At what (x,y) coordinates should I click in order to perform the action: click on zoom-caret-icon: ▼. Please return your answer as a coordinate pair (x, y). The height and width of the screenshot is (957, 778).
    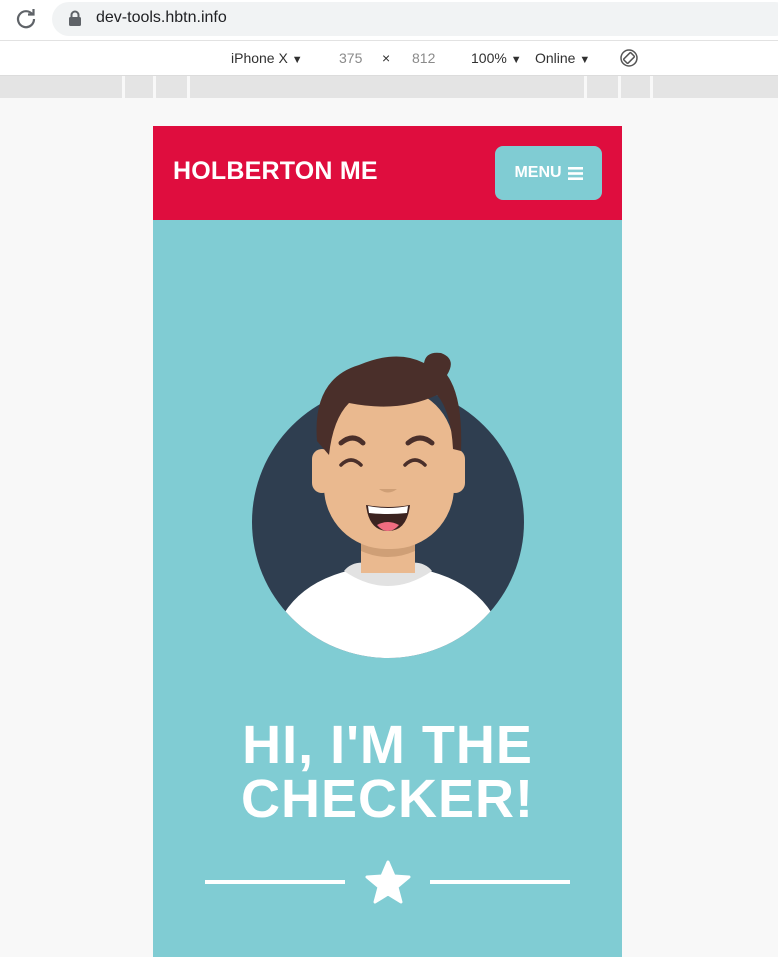
    Looking at the image, I should click on (516, 60).